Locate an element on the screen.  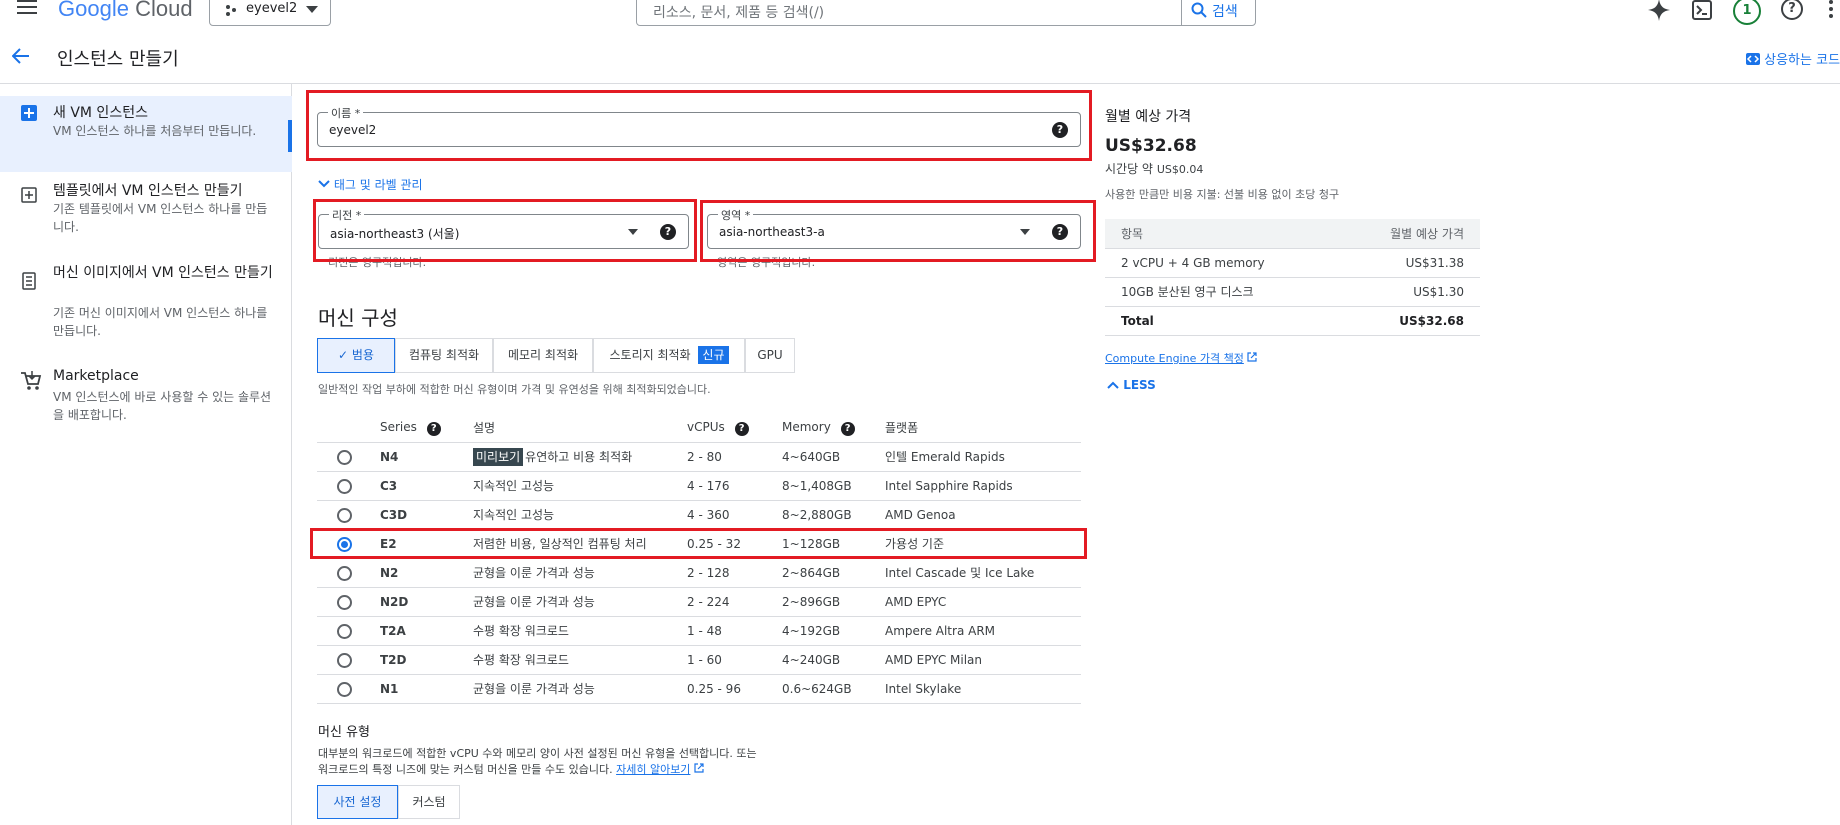
search-bar: 리소스, 문서, 제품 등 검색(/) 검색 is located at coordinates (946, 13).